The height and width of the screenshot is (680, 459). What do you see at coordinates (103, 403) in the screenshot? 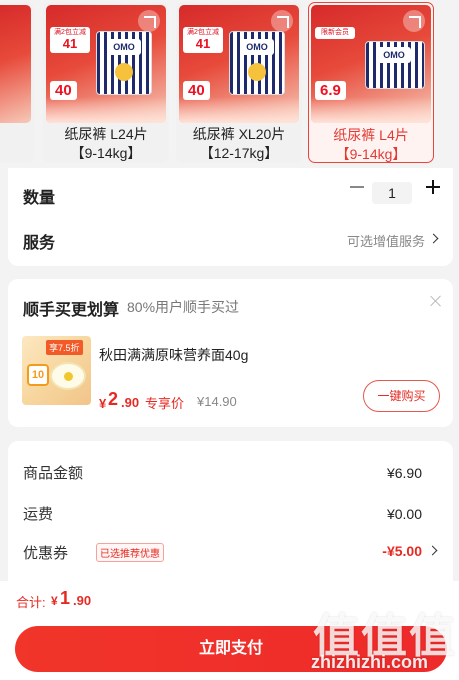
I see `price-symbol: ¥` at bounding box center [103, 403].